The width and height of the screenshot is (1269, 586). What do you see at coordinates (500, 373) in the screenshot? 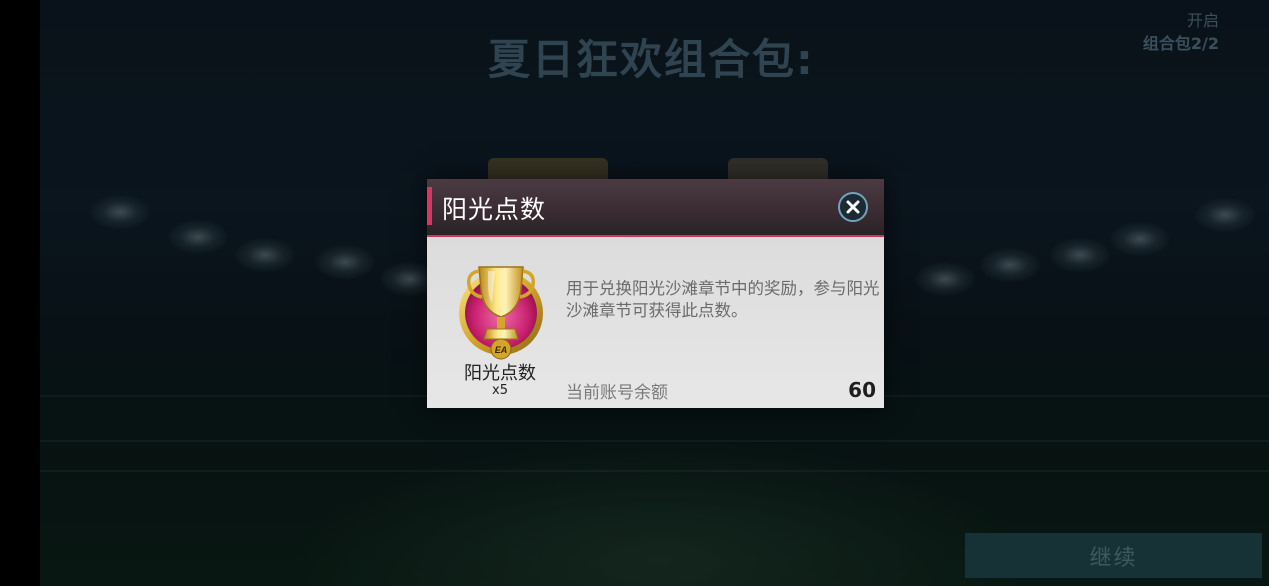
I see `item-name: 阳光点数` at bounding box center [500, 373].